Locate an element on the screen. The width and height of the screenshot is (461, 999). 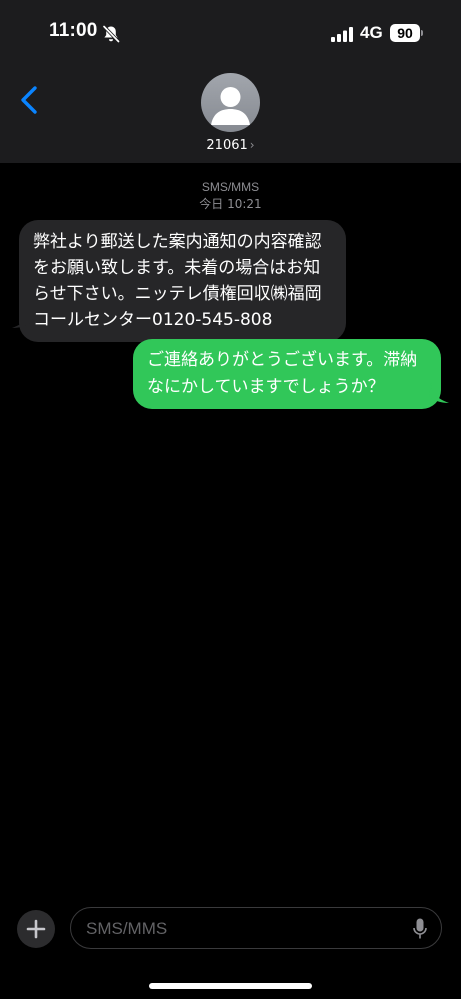
plus-icon is located at coordinates (36, 929).